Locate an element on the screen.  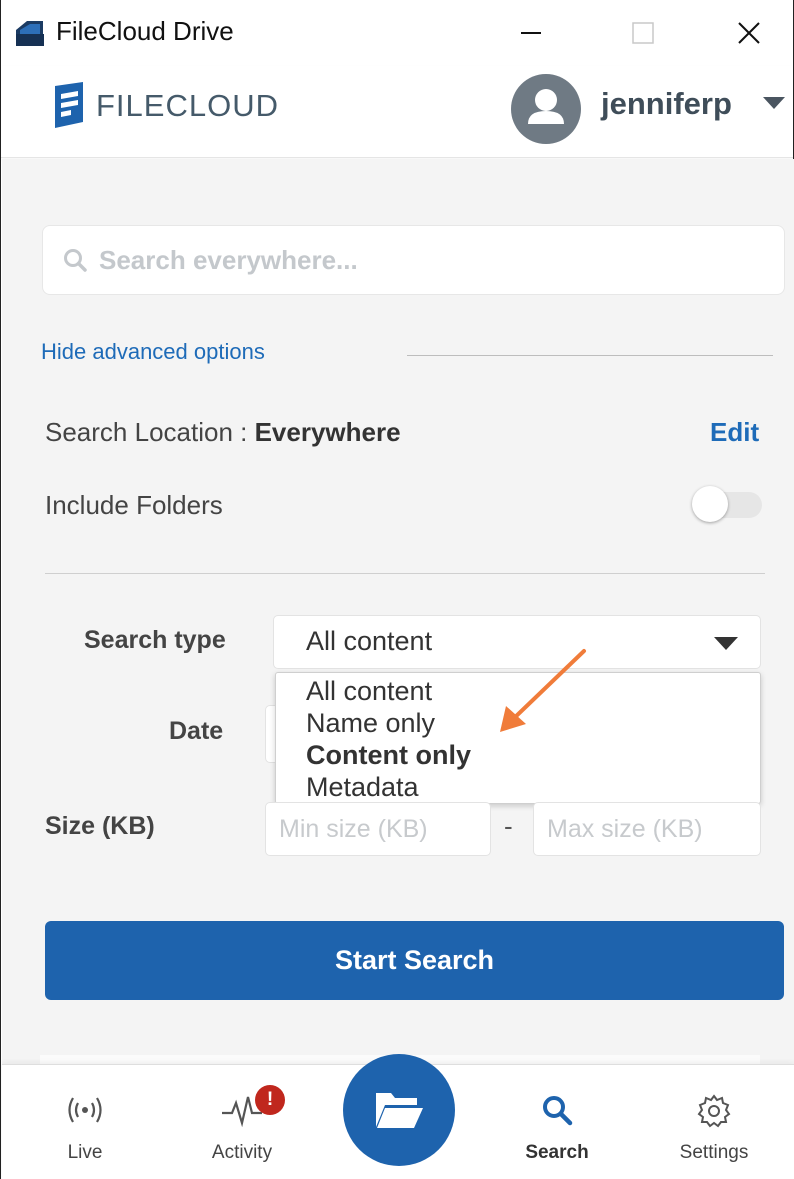
start-search-button: Start Search is located at coordinates (414, 960).